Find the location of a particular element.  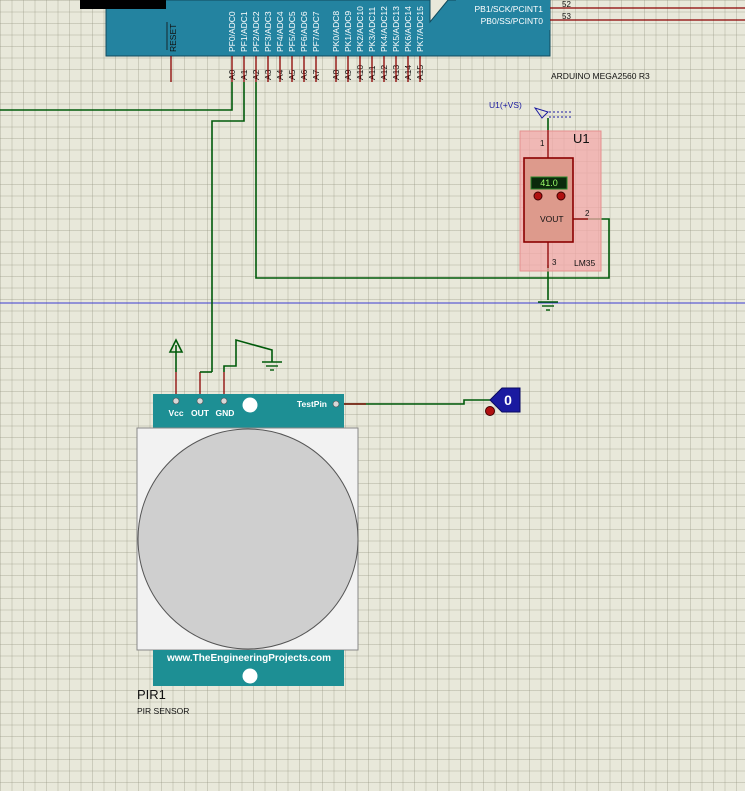

lm35-display-value: 41.0 is located at coordinates (549, 183).